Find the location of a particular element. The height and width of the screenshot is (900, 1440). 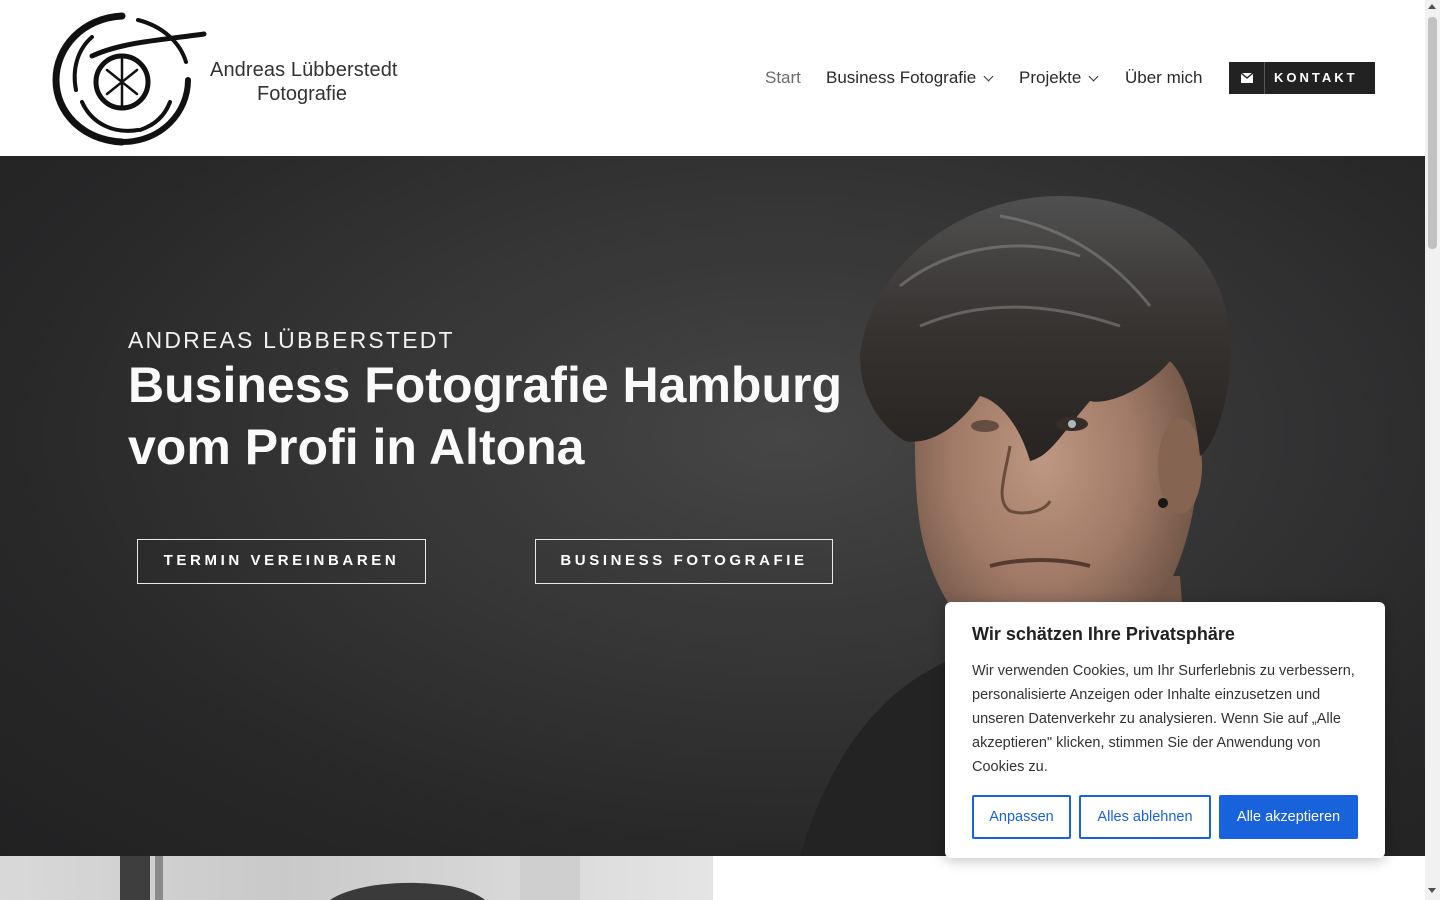

logo-name: Andreas Lübberstedt is located at coordinates (304, 70).